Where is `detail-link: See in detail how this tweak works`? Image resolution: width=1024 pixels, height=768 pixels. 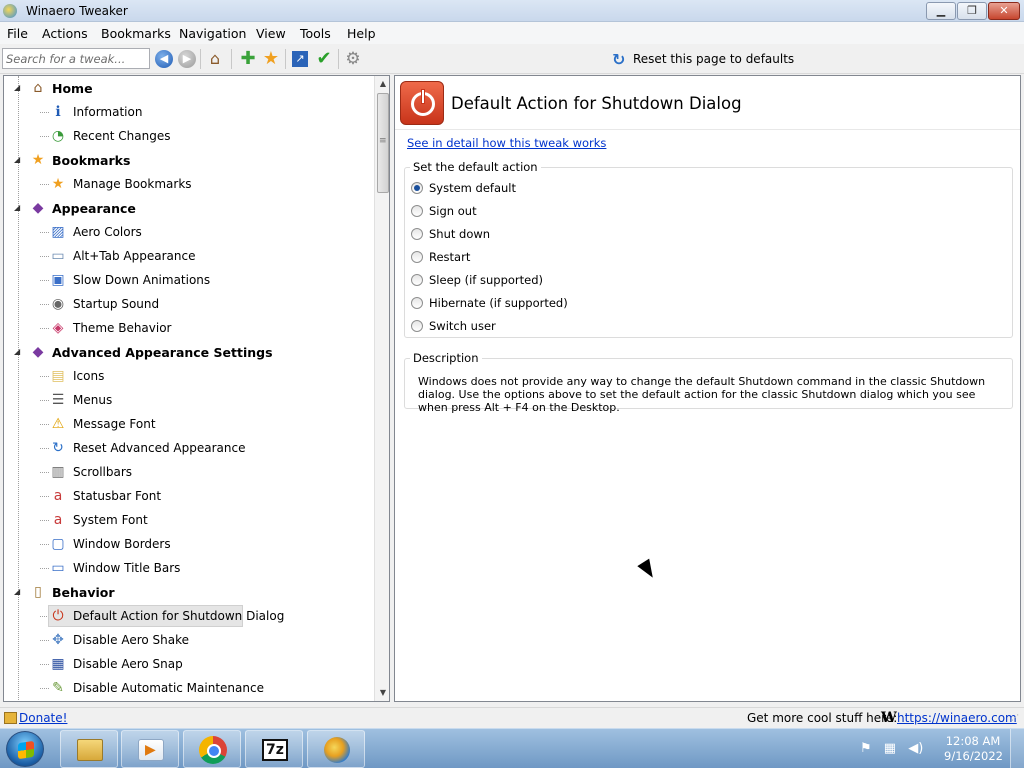
detail-link: See in detail how this tweak works is located at coordinates (506, 143).